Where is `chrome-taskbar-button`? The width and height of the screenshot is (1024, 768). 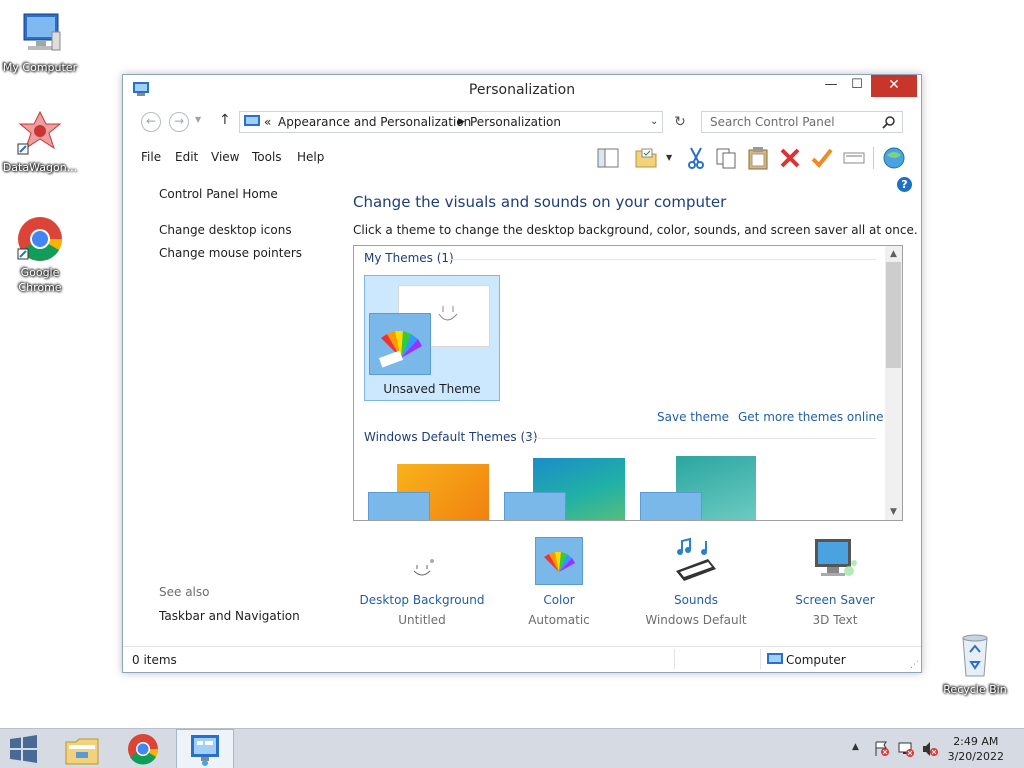 chrome-taskbar-button is located at coordinates (143, 748).